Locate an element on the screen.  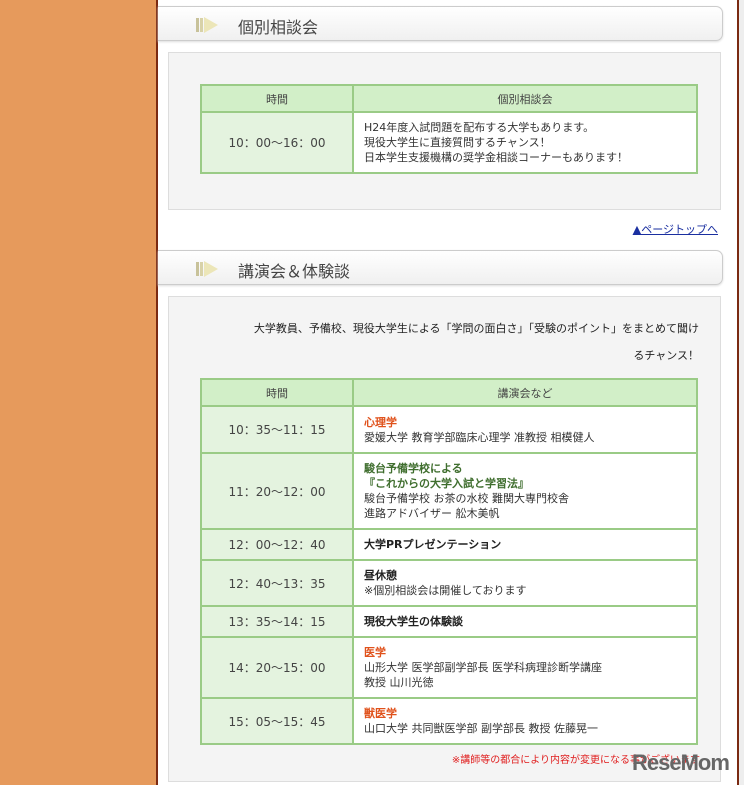
lecture-title: 駿台予備学校による is located at coordinates (413, 468).